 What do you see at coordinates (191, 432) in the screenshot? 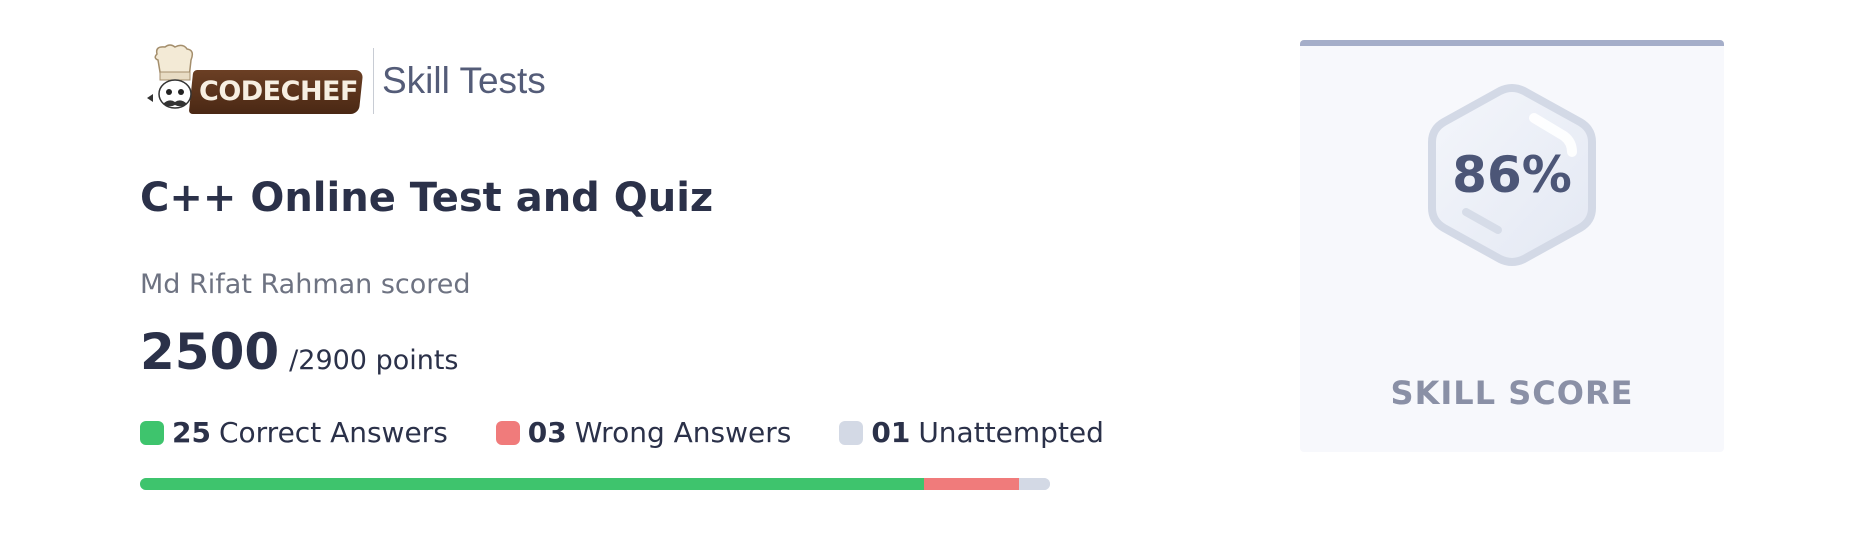
I see `correct-count: 25` at bounding box center [191, 432].